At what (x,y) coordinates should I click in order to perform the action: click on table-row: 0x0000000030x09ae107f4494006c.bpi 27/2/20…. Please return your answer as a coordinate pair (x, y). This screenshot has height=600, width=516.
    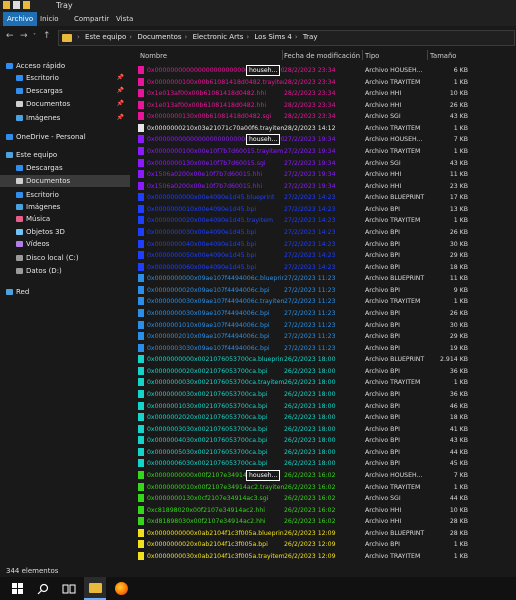
    Looking at the image, I should click on (325, 313).